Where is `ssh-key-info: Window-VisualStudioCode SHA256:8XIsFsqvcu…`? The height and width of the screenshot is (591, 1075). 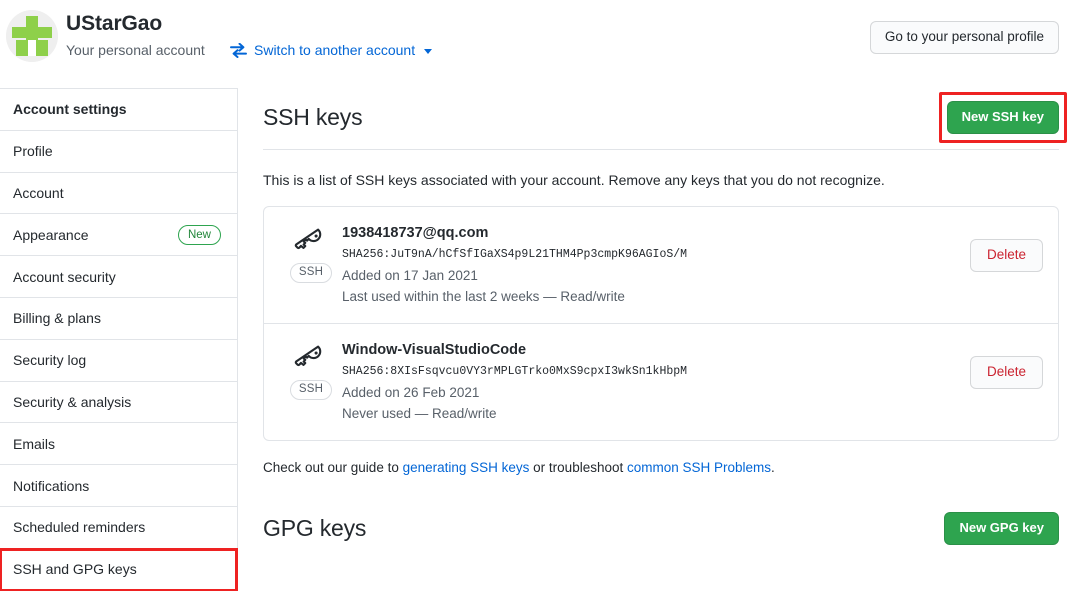 ssh-key-info: Window-VisualStudioCode SHA256:8XIsFsqvcu… is located at coordinates (656, 382).